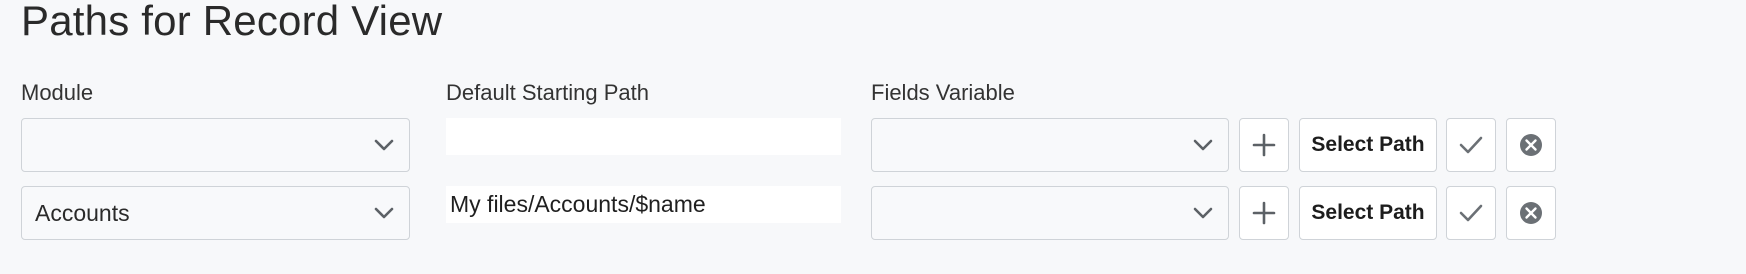  I want to click on page-title: Paths for Record View, so click(232, 22).